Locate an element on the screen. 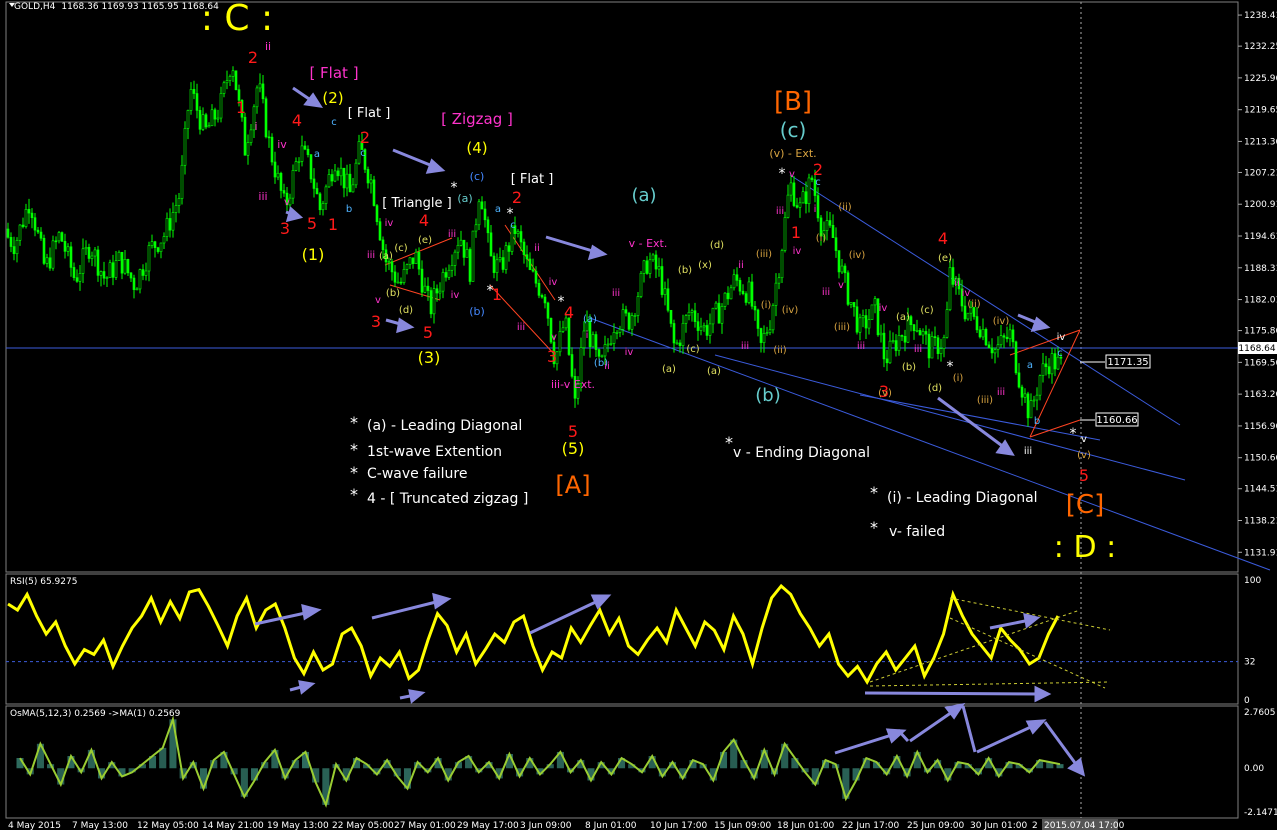 This screenshot has height=830, width=1277. wave-sublabel: v is located at coordinates (378, 300).